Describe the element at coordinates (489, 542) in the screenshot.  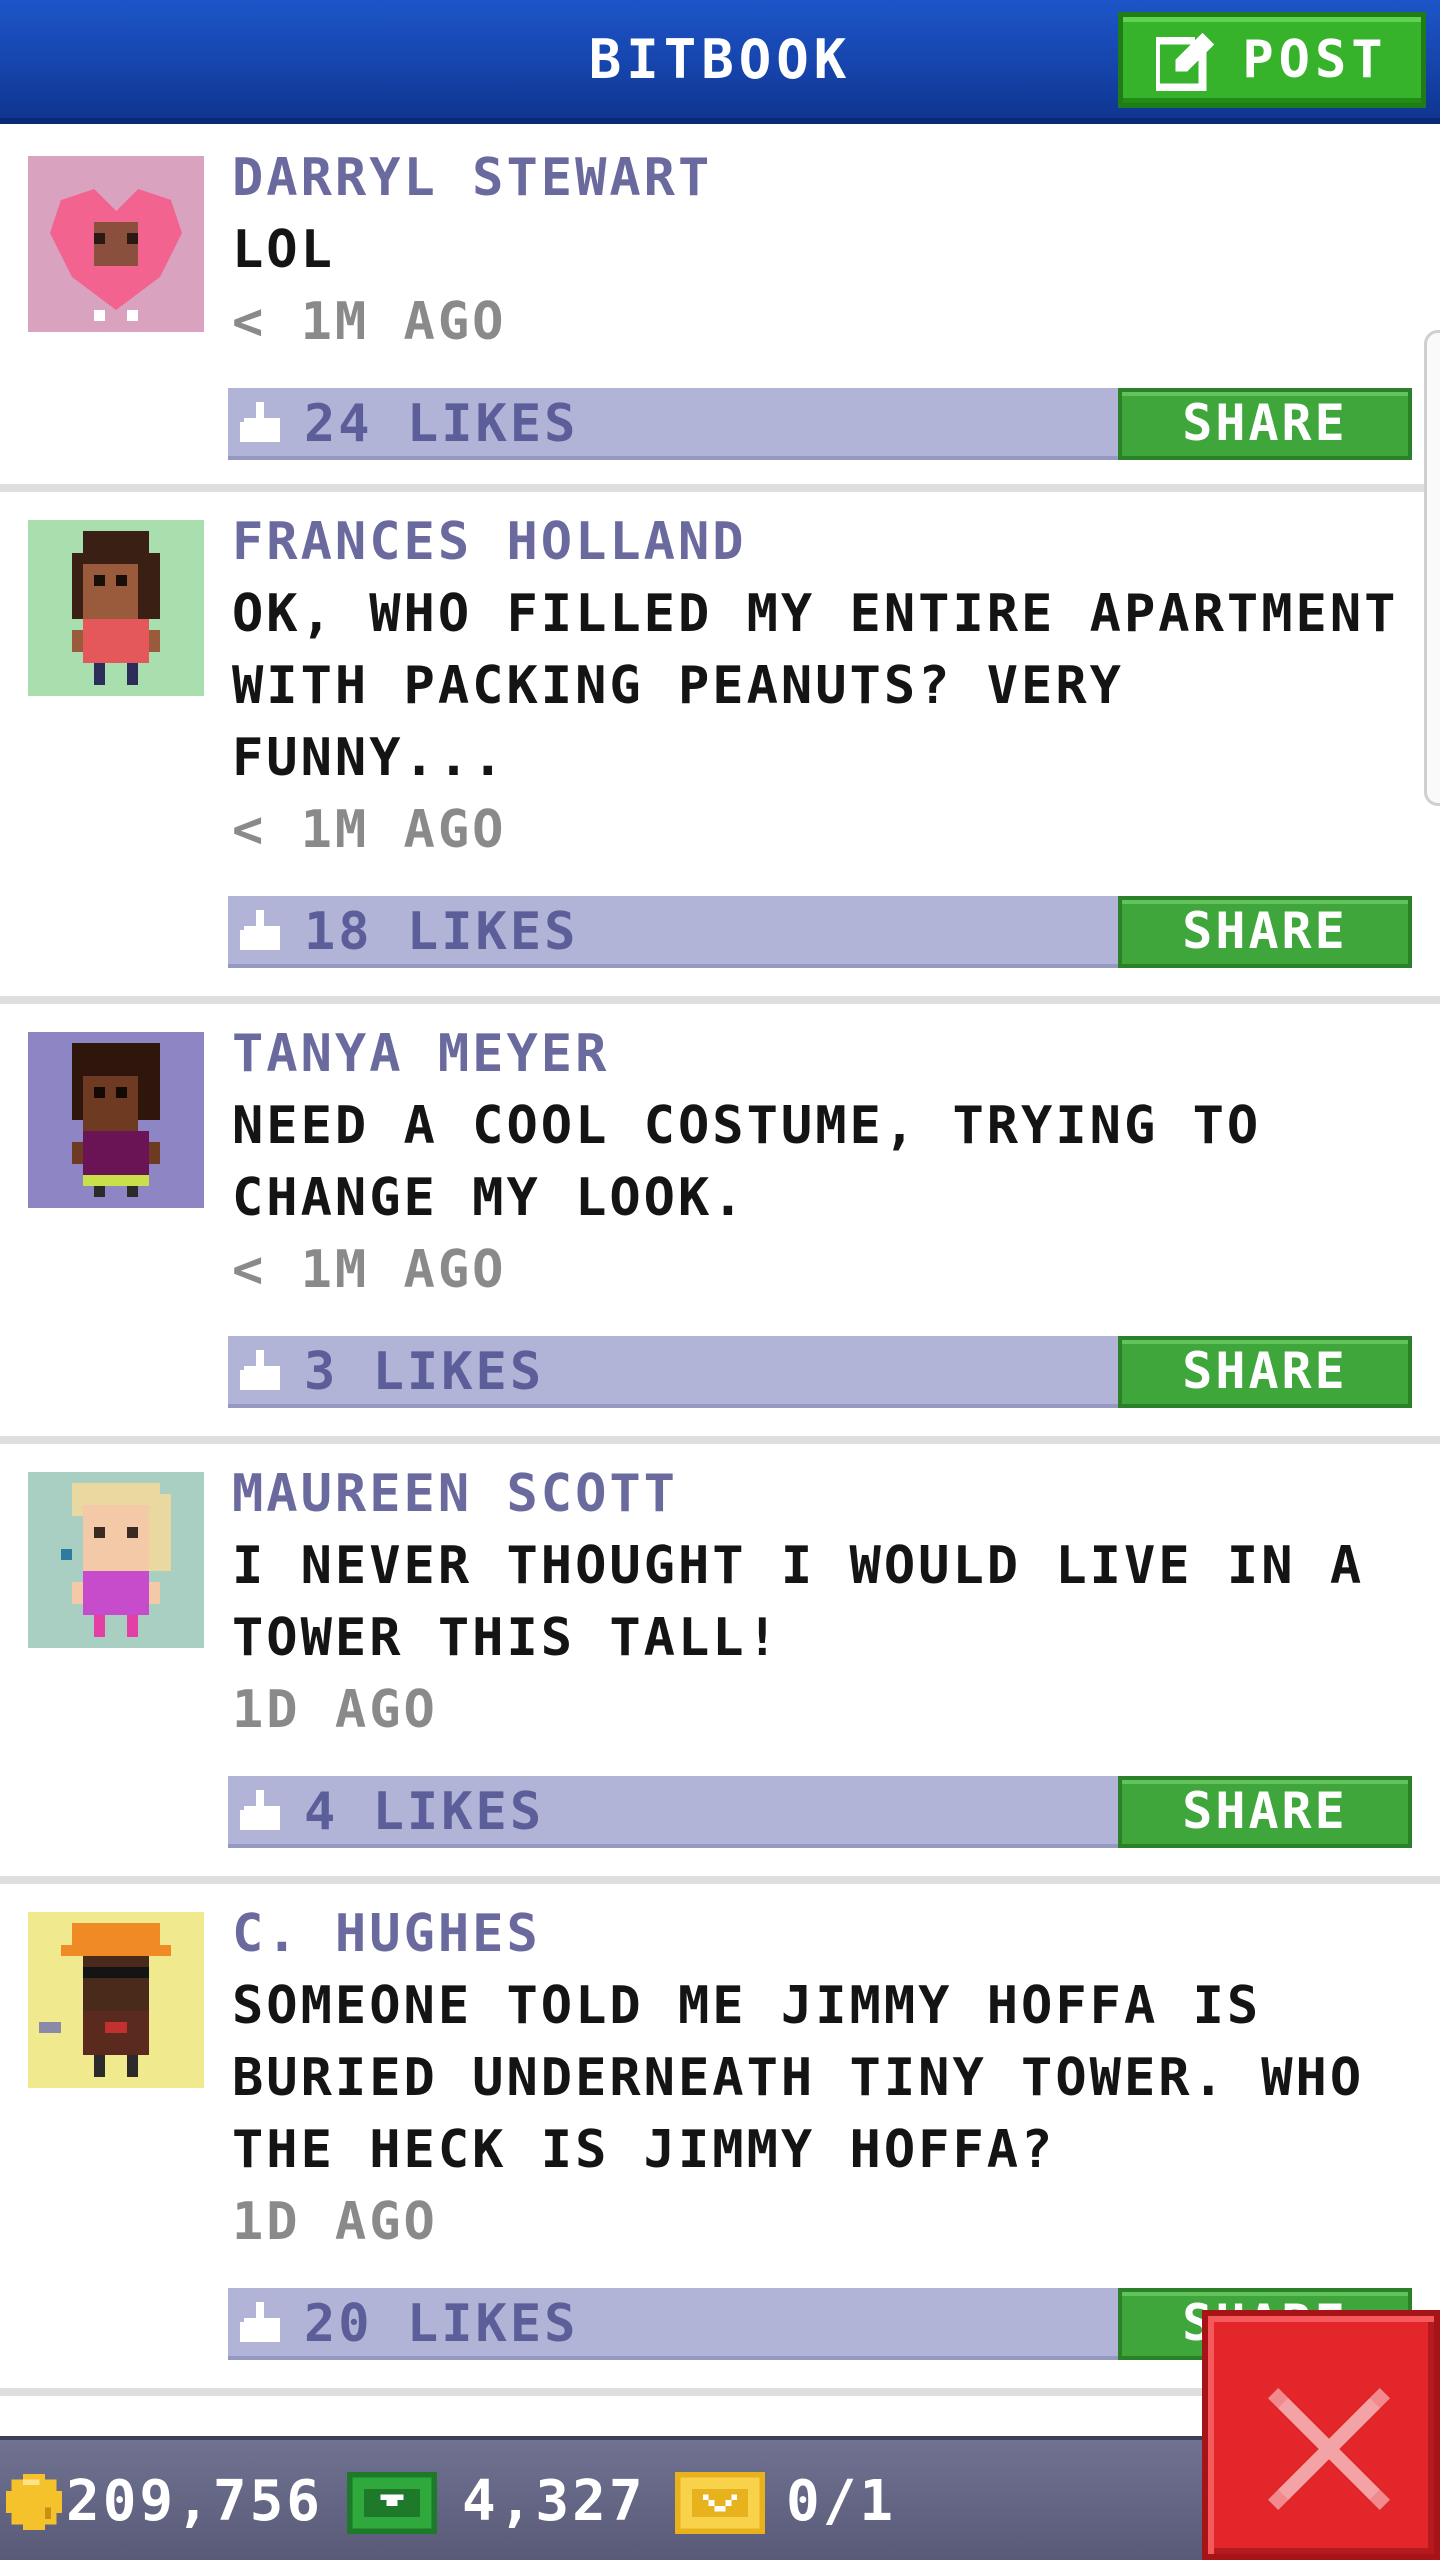
I see `post-author: FRANCES HOLLAND` at that location.